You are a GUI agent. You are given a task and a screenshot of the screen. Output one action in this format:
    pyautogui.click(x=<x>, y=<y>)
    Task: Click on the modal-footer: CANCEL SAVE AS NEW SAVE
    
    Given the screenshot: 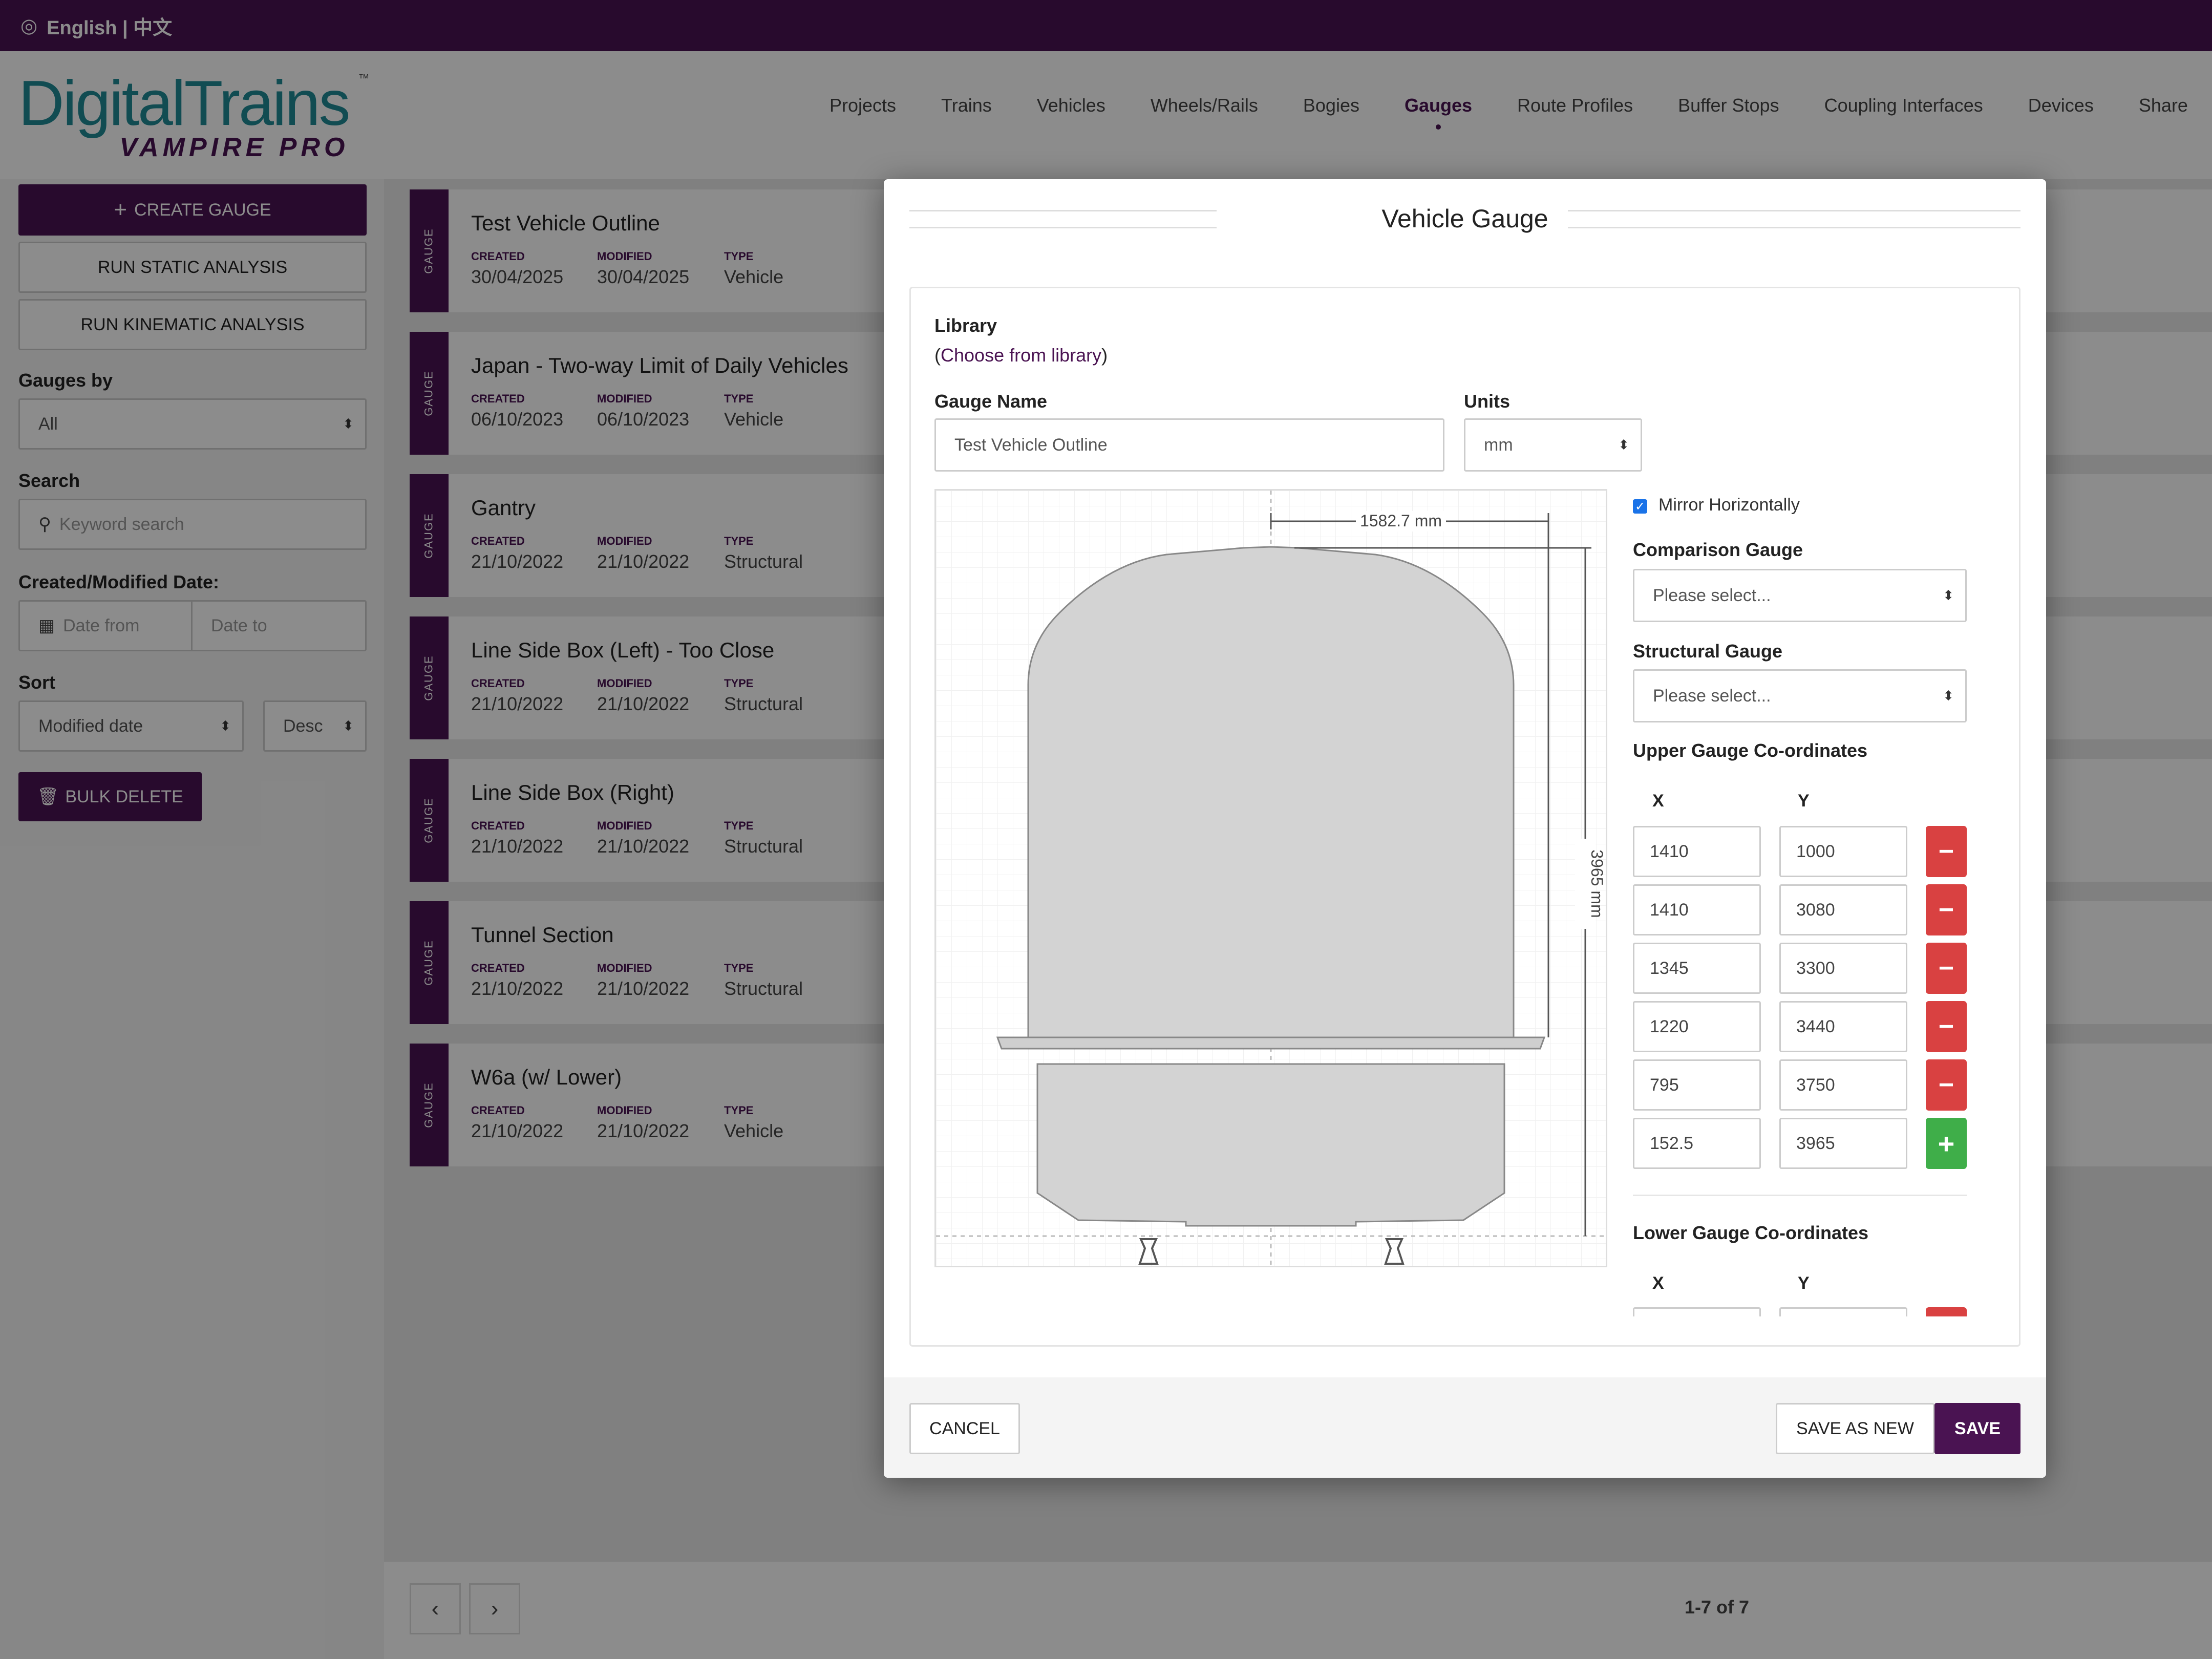 What is the action you would take?
    pyautogui.click(x=1465, y=1428)
    